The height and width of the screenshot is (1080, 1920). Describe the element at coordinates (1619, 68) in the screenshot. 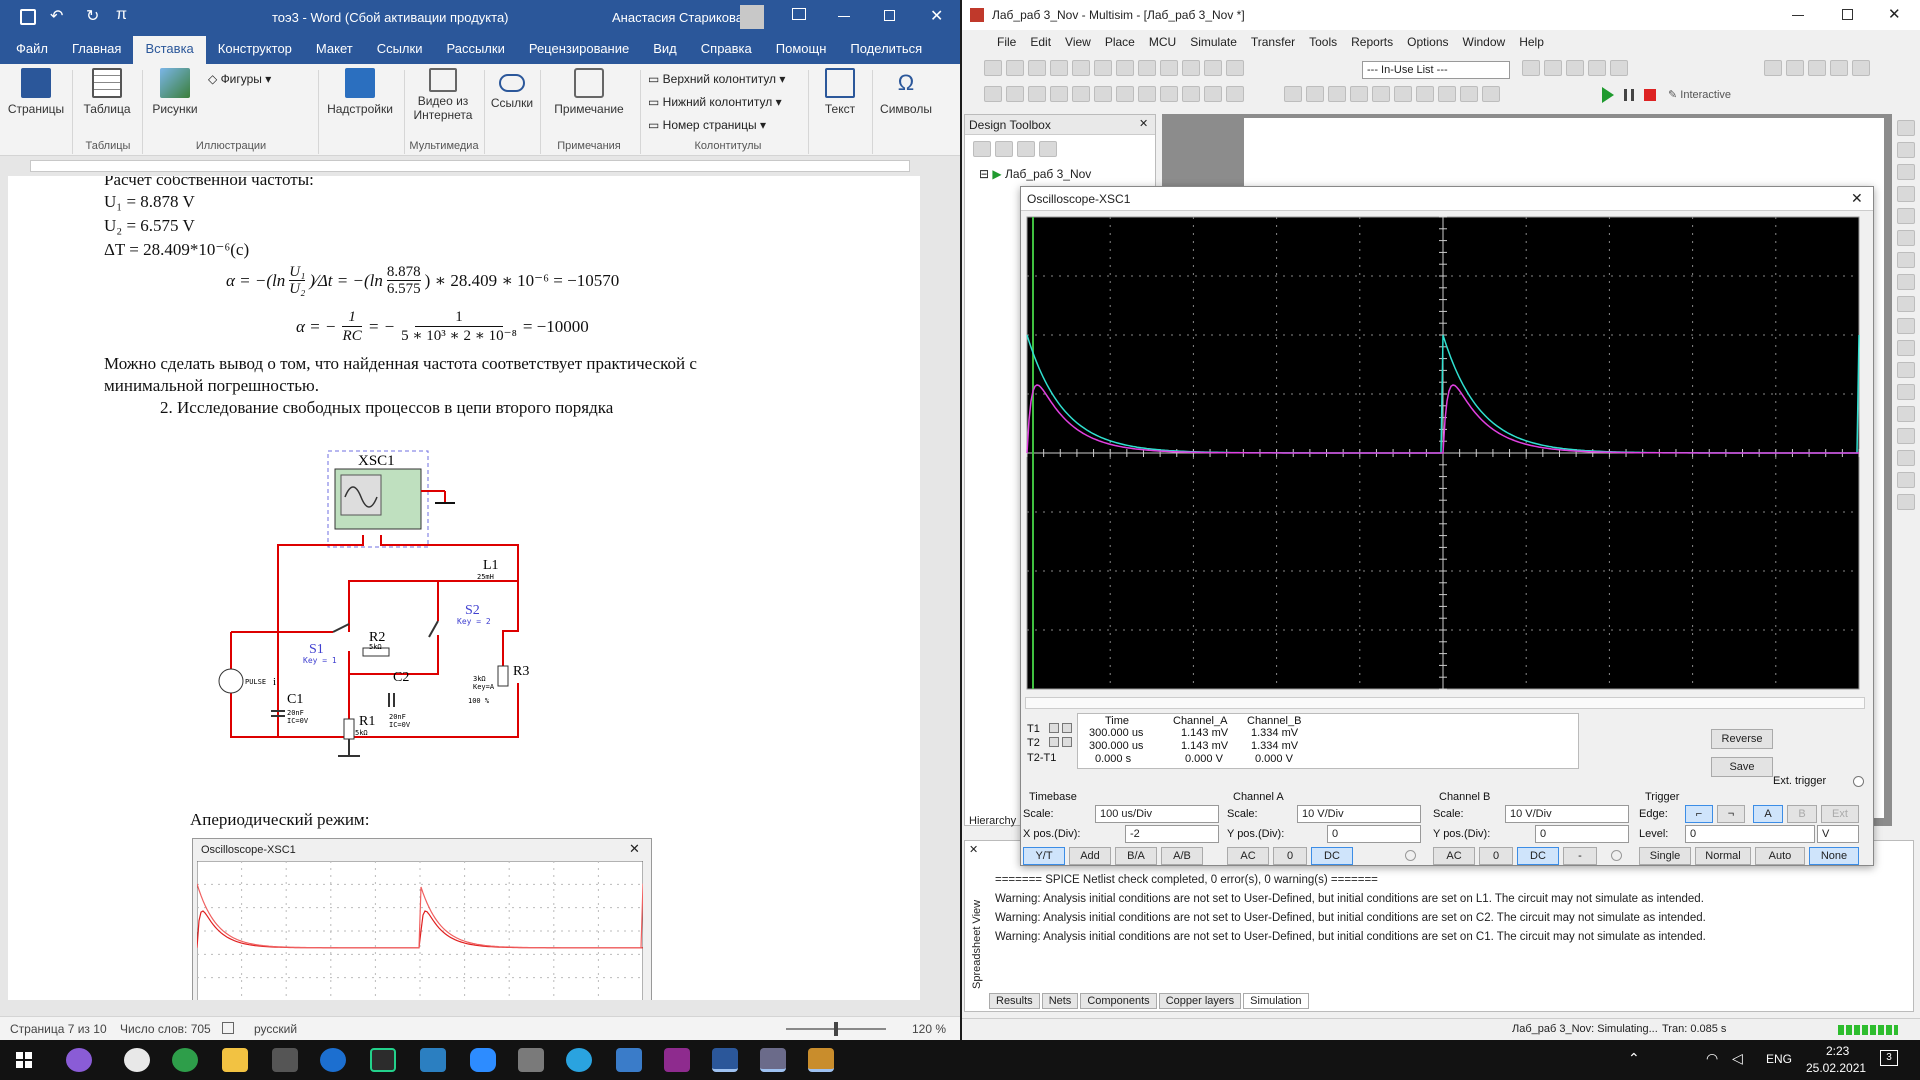

I see `help-icon` at that location.